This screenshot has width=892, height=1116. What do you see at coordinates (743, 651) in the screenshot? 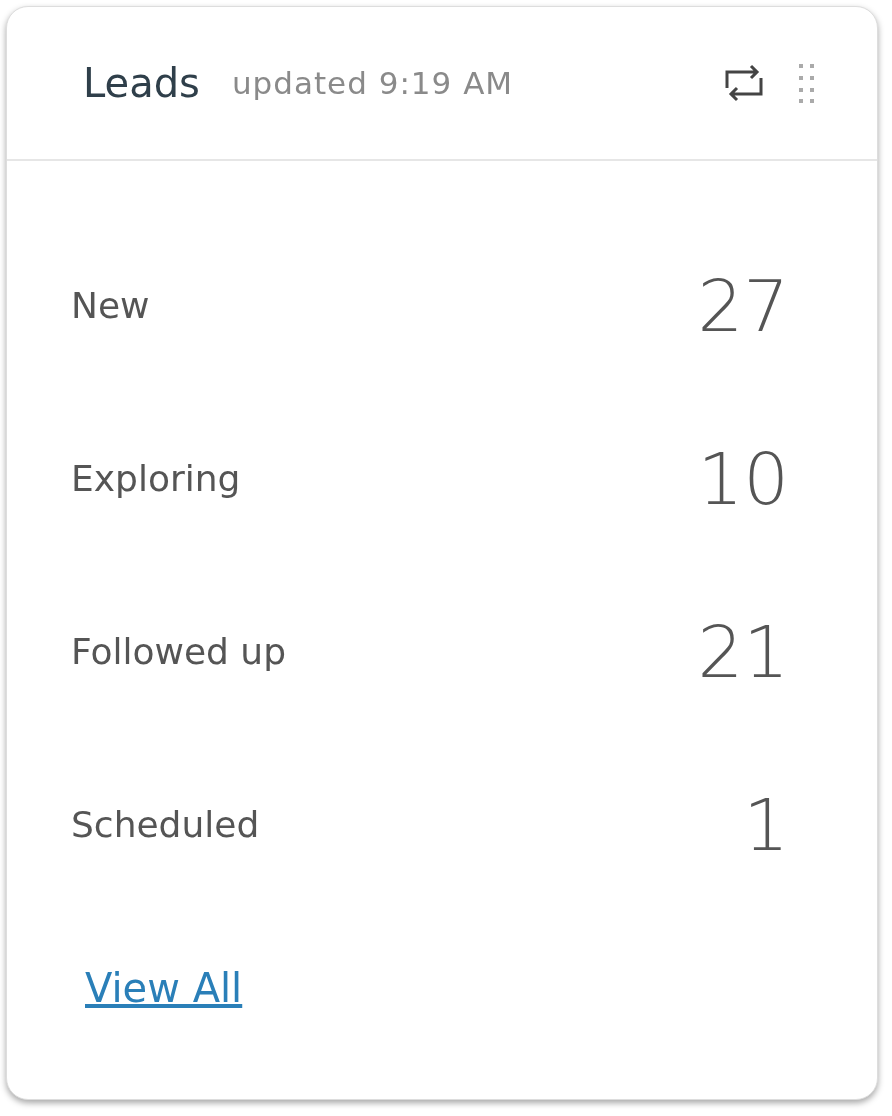
I see `lead-count: 21` at bounding box center [743, 651].